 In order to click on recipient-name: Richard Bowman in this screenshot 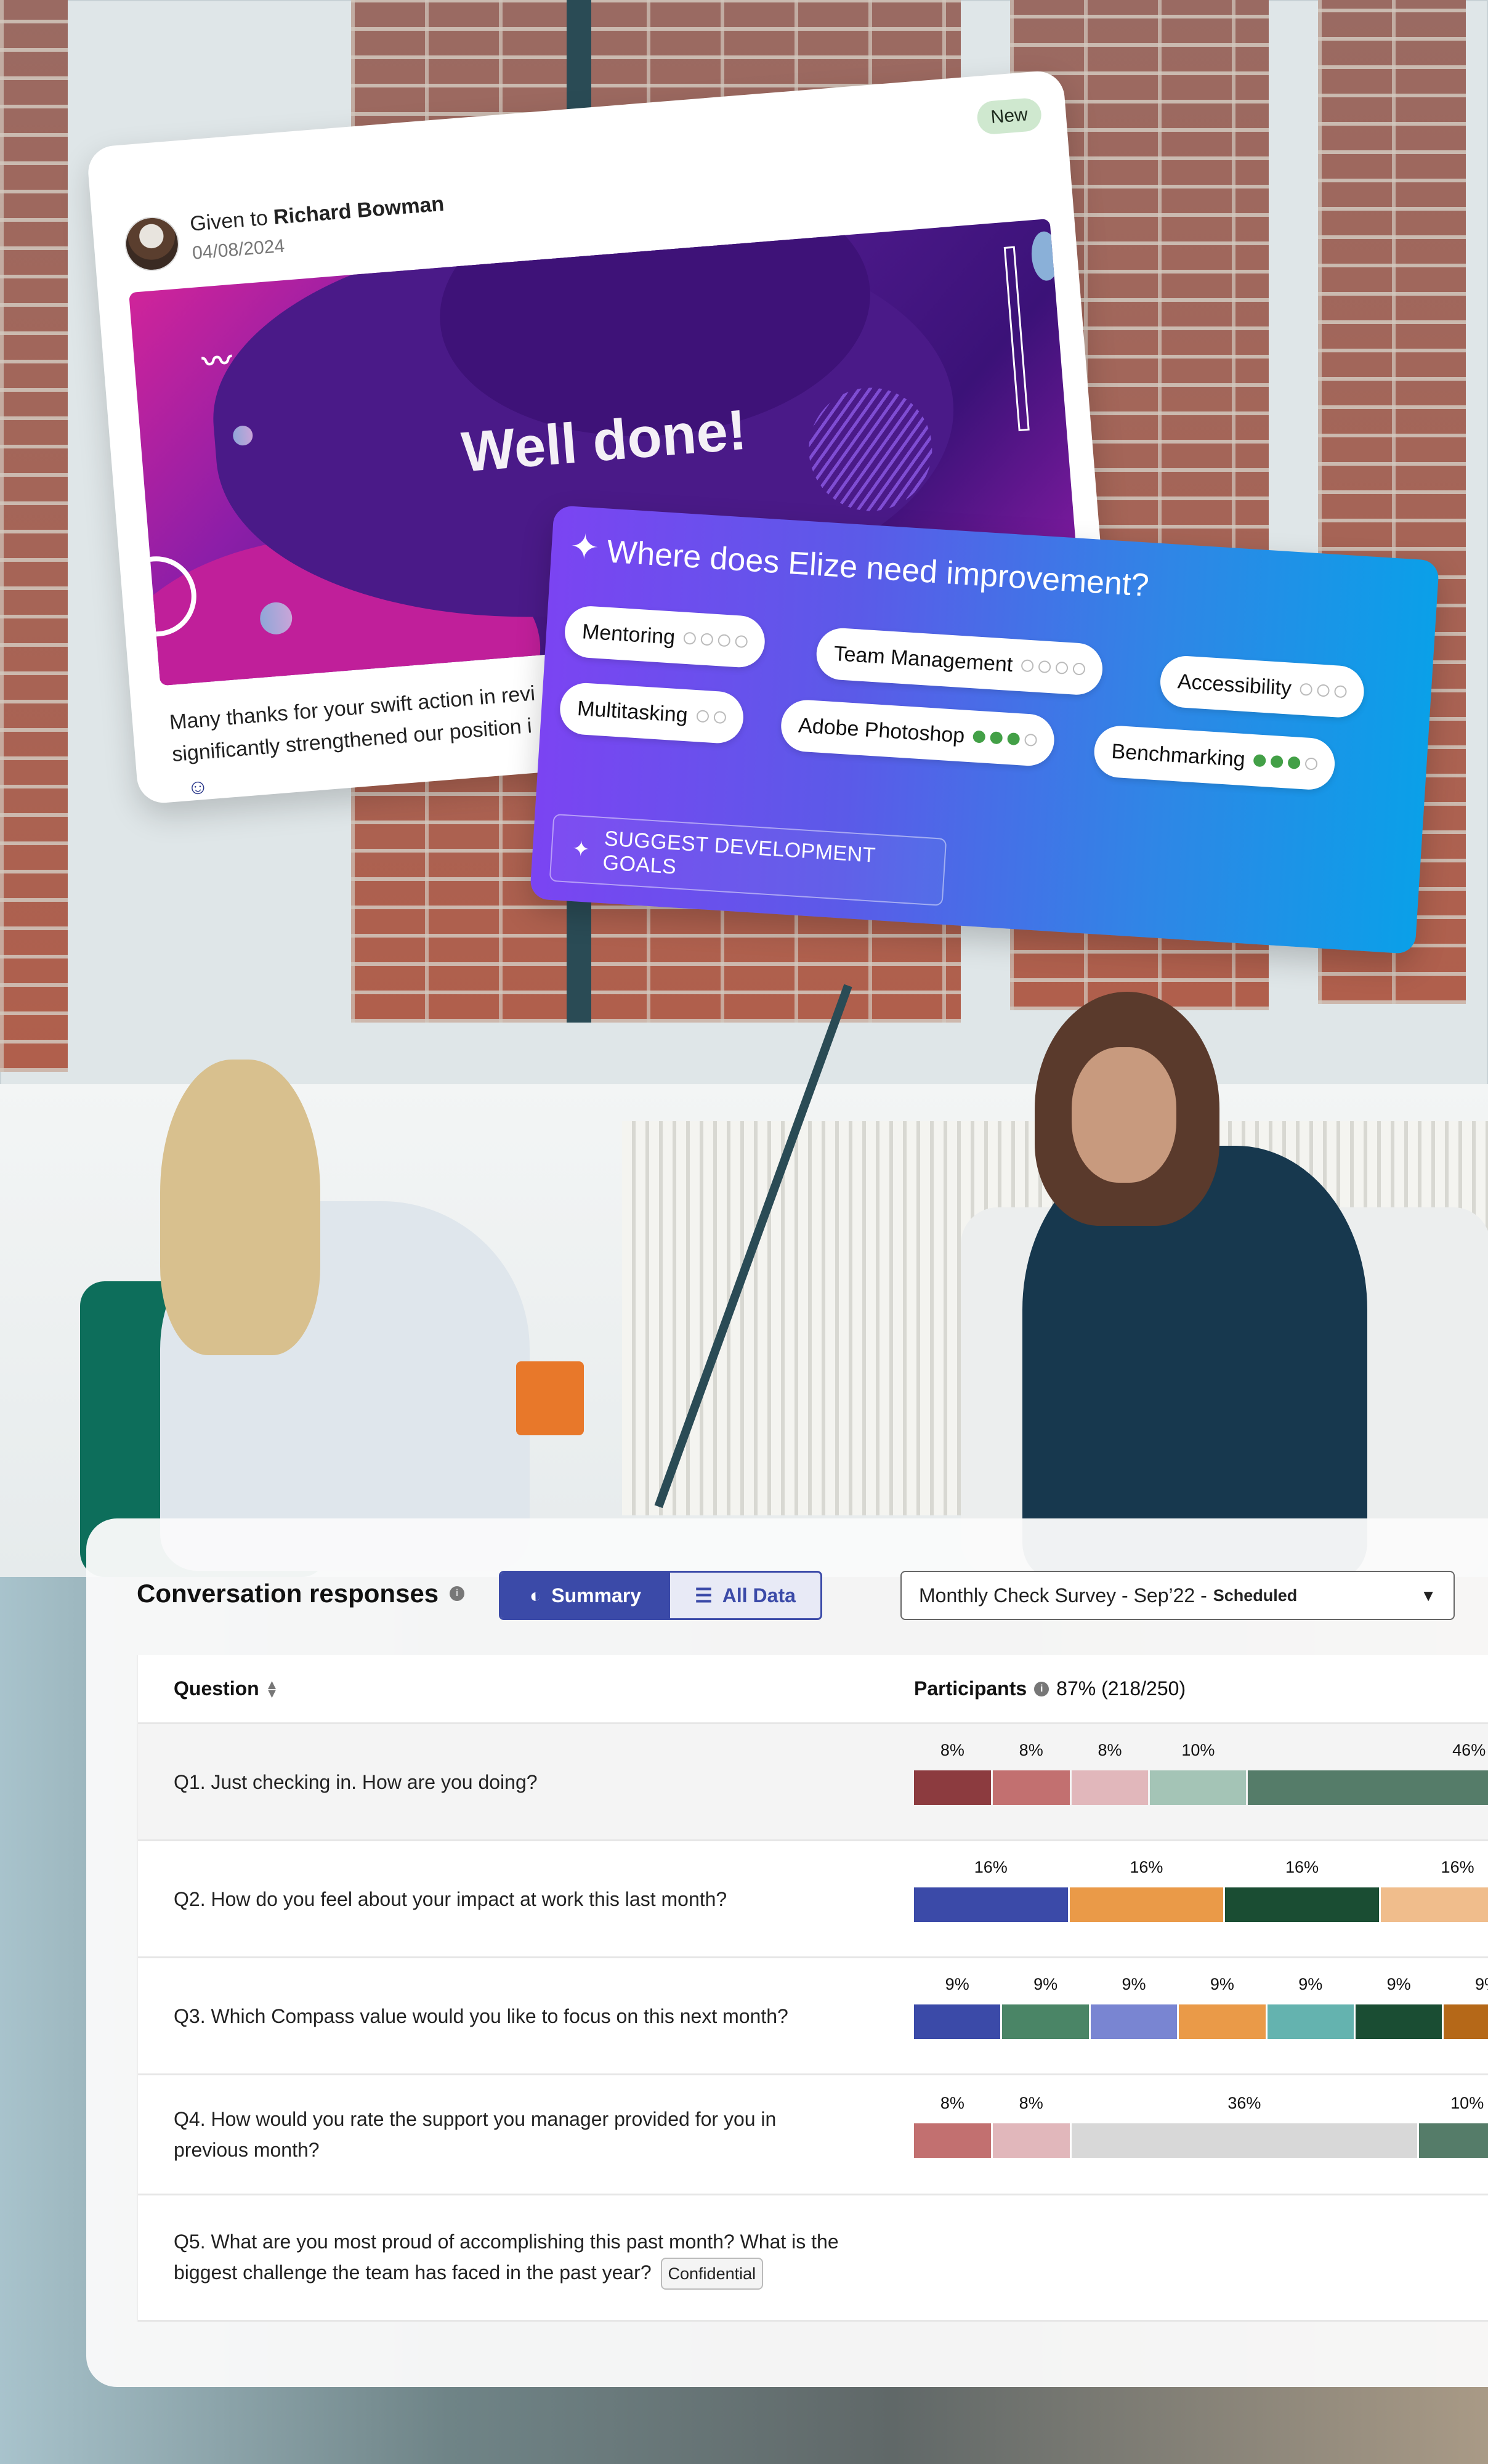, I will do `click(359, 210)`.